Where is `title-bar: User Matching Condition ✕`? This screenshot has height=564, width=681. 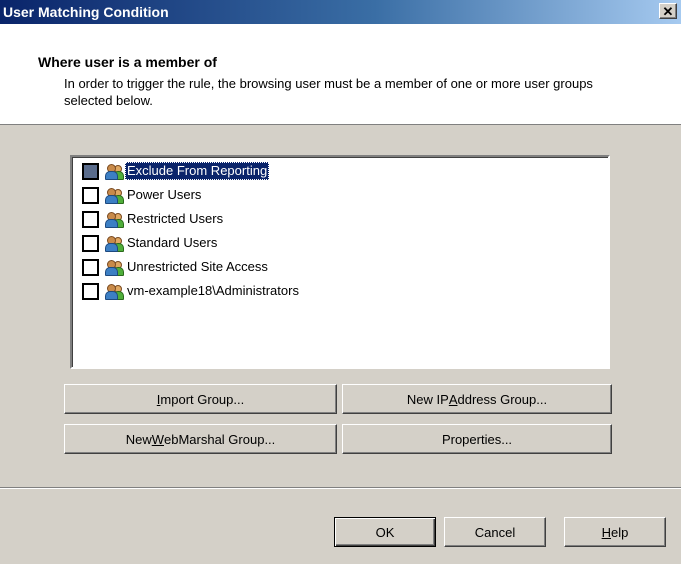 title-bar: User Matching Condition ✕ is located at coordinates (340, 12).